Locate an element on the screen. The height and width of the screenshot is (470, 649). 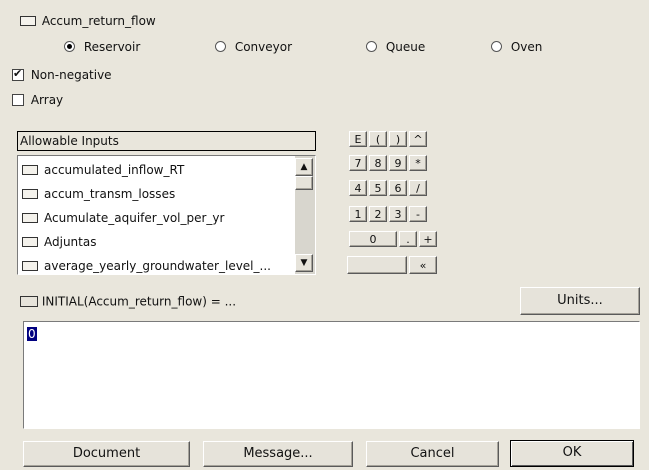
scroll-up-arrow-icon: ▲ is located at coordinates (304, 167).